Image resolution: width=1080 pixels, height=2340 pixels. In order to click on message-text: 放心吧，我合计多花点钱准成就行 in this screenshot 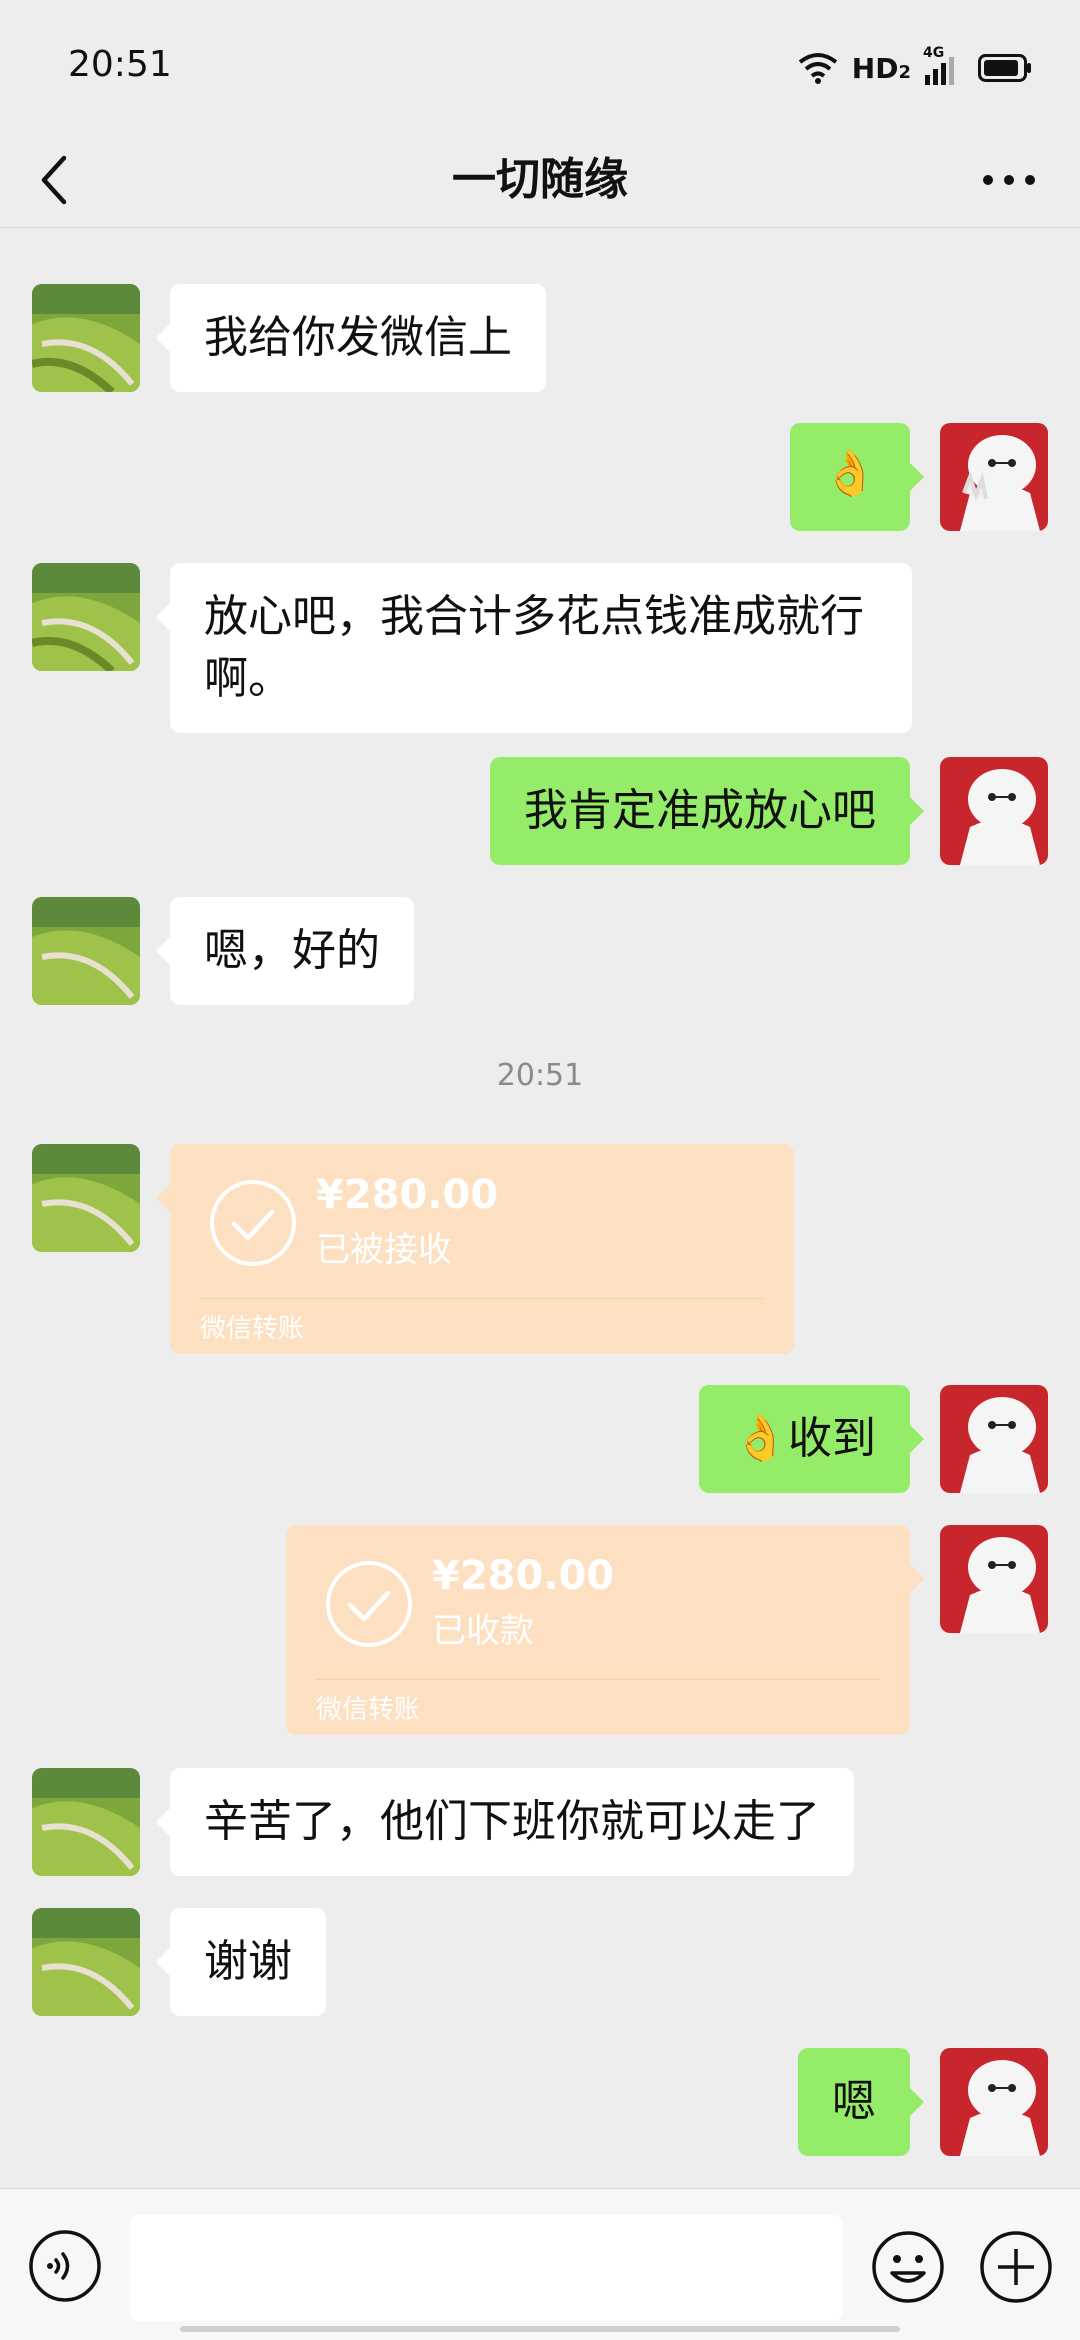, I will do `click(534, 616)`.